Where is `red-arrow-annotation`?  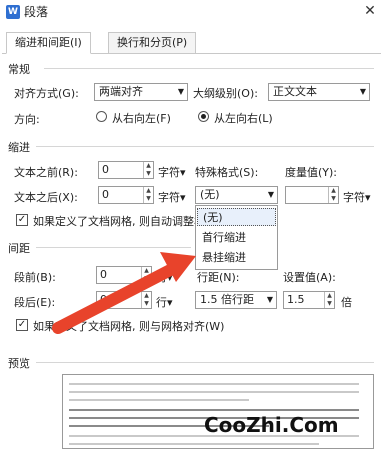
red-arrow-annotation is located at coordinates (124, 293).